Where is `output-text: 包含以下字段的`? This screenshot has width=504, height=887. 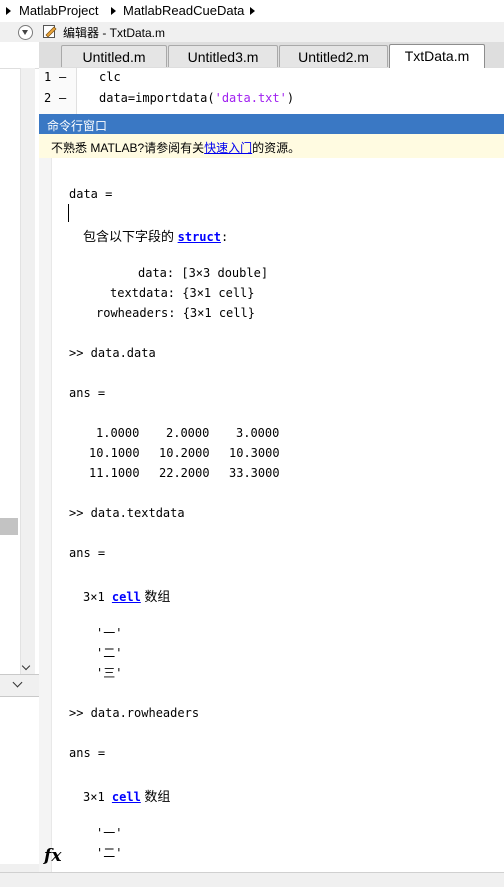 output-text: 包含以下字段的 is located at coordinates (130, 236).